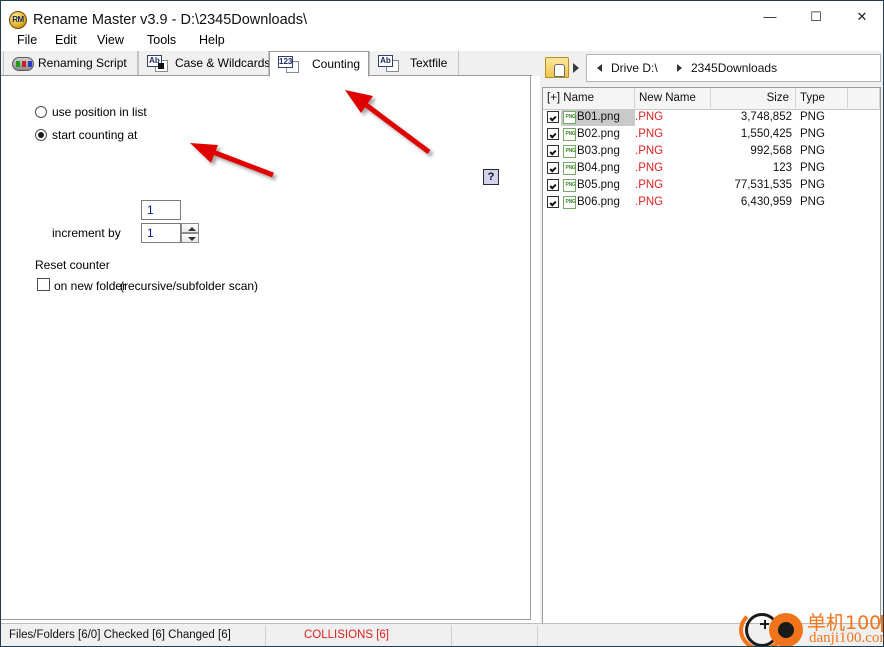 This screenshot has width=884, height=647. I want to click on row-name-cell: B02.png, so click(598, 134).